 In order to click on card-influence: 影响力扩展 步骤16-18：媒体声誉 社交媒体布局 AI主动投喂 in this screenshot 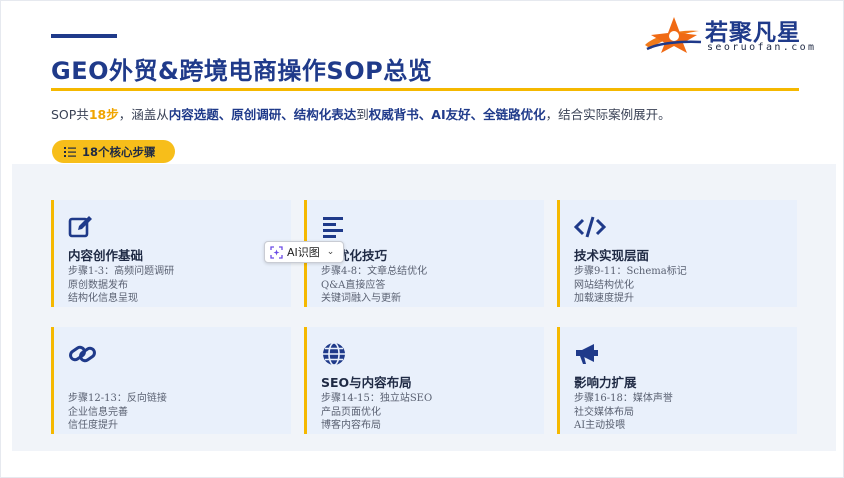, I will do `click(677, 380)`.